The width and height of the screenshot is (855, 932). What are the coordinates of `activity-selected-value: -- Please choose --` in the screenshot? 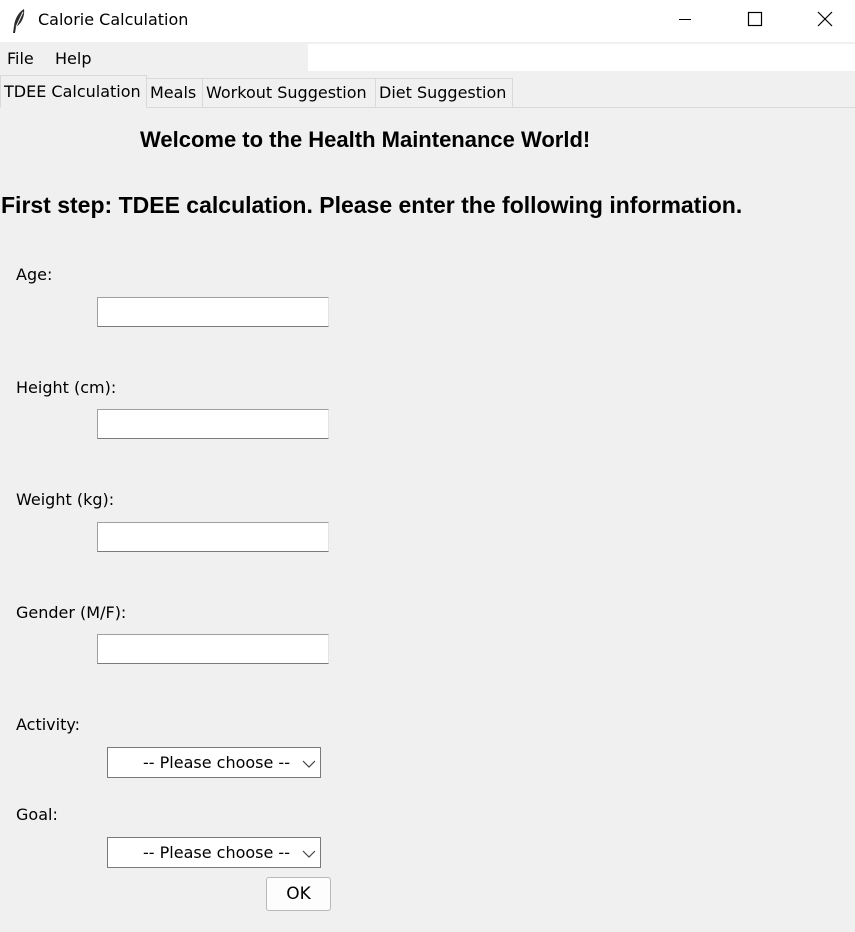 It's located at (216, 762).